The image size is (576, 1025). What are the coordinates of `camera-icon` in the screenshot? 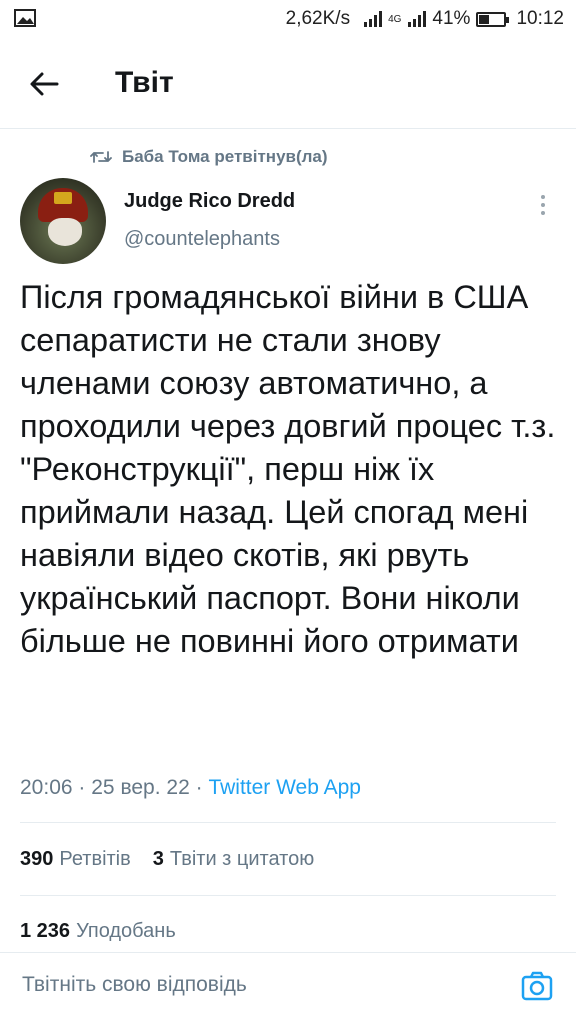 It's located at (537, 986).